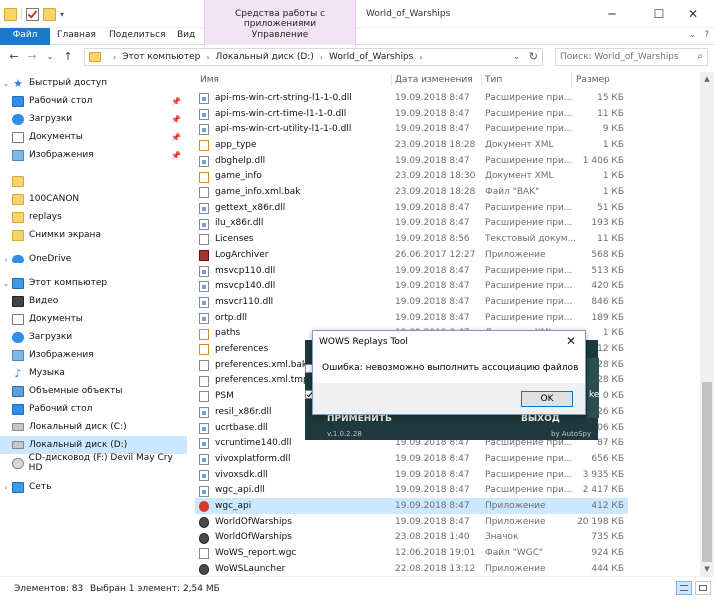  What do you see at coordinates (93, 259) in the screenshot?
I see `nav-onedrive: › OneDrive` at bounding box center [93, 259].